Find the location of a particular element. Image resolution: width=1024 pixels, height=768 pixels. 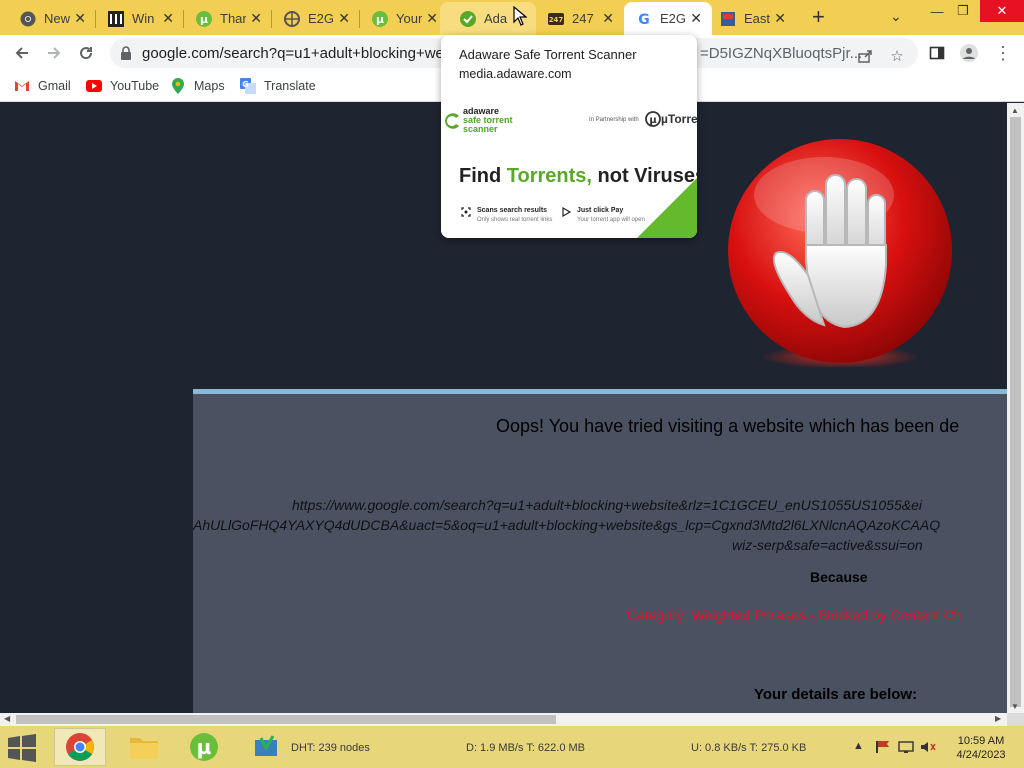

tab-title: Ada is located at coordinates (496, 18).